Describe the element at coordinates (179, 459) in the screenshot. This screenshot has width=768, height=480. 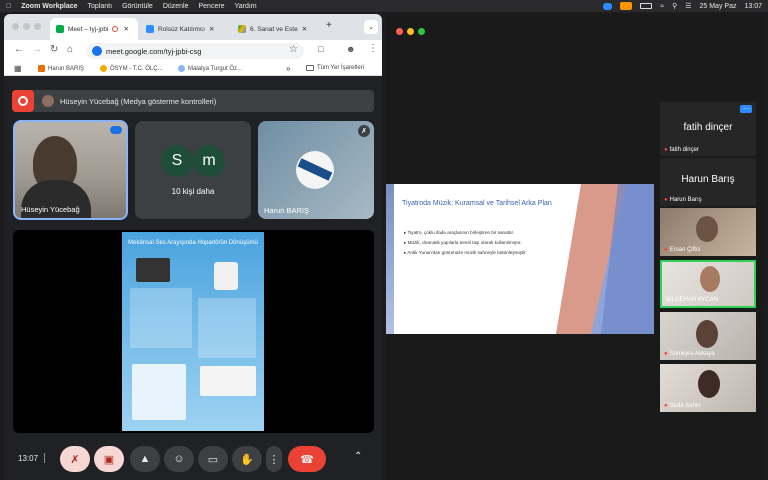
I see `emoji-button: ☺` at that location.